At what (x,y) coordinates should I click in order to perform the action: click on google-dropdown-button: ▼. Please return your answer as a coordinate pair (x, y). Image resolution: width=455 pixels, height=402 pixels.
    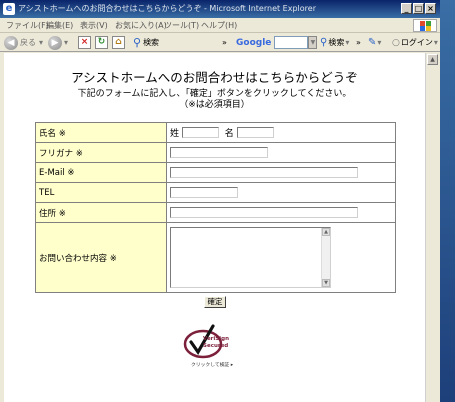
    Looking at the image, I should click on (313, 42).